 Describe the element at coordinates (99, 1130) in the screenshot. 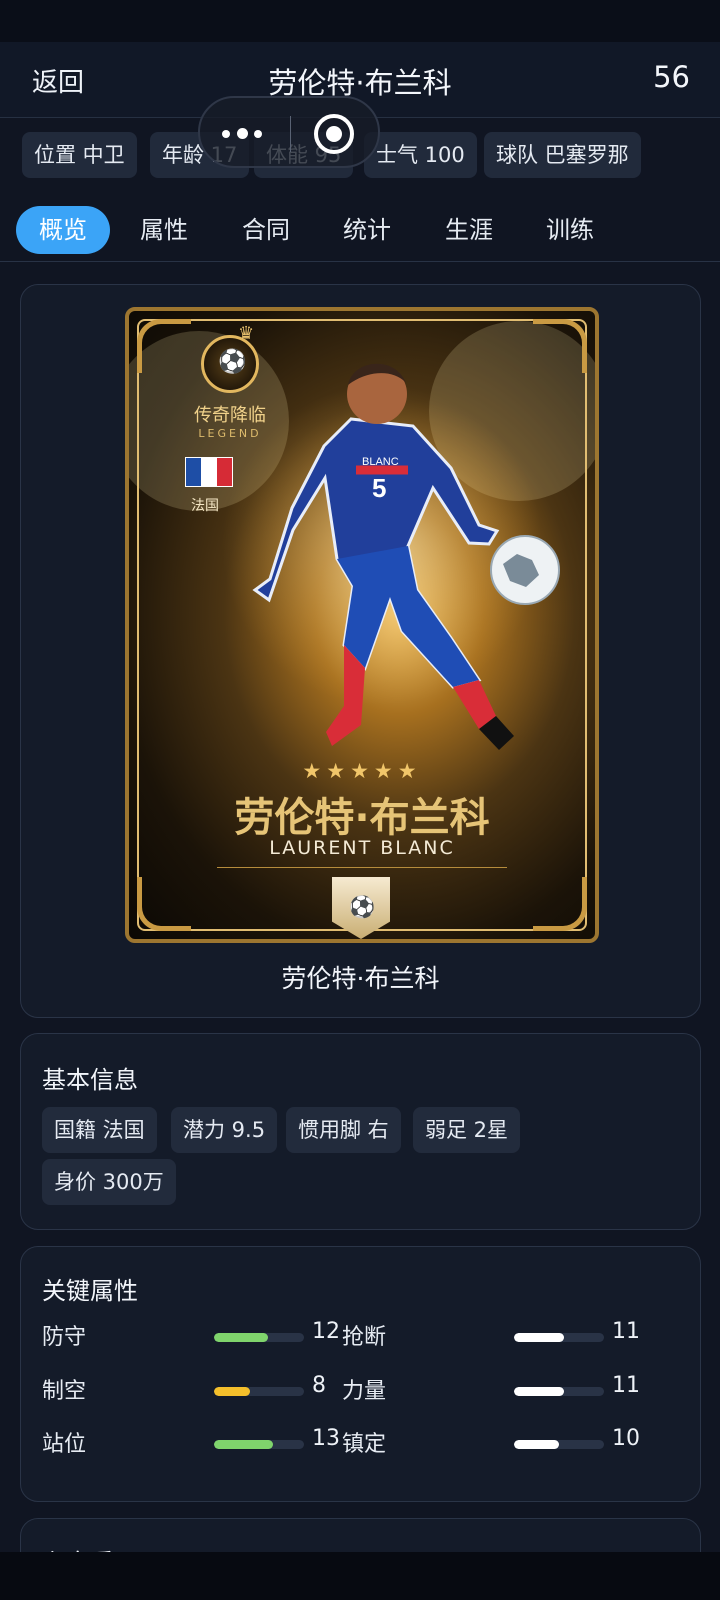

I see `info-chip-nationality: 国籍 法国` at that location.